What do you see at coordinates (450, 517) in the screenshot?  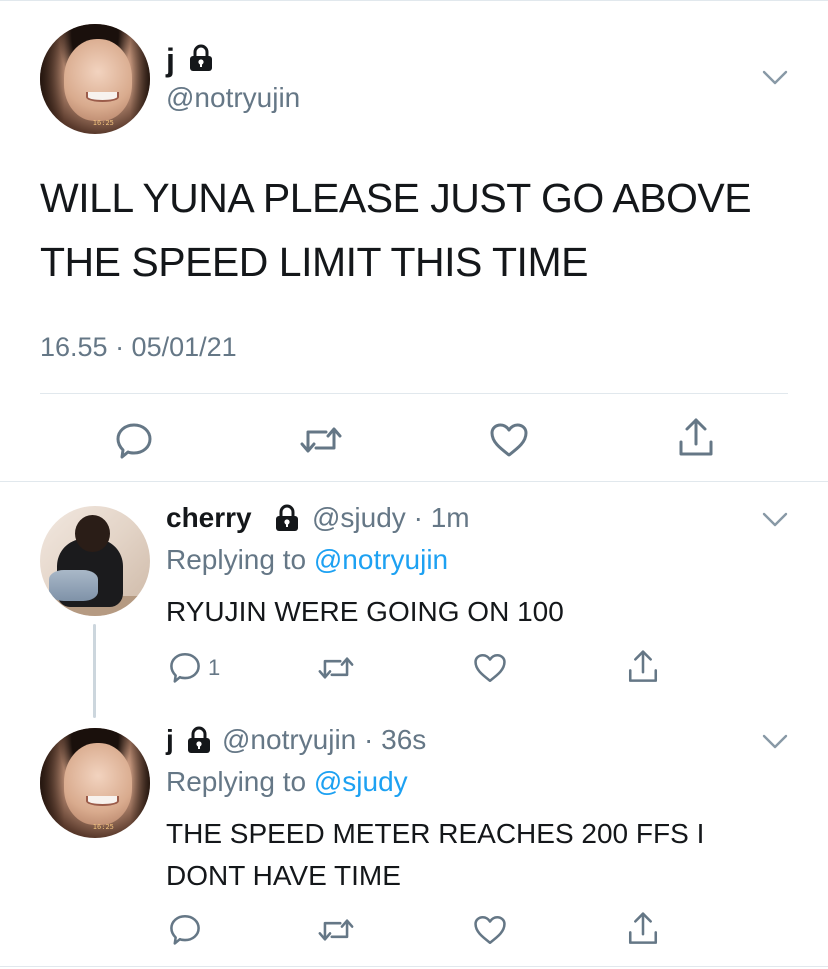 I see `relative-time: 1m` at bounding box center [450, 517].